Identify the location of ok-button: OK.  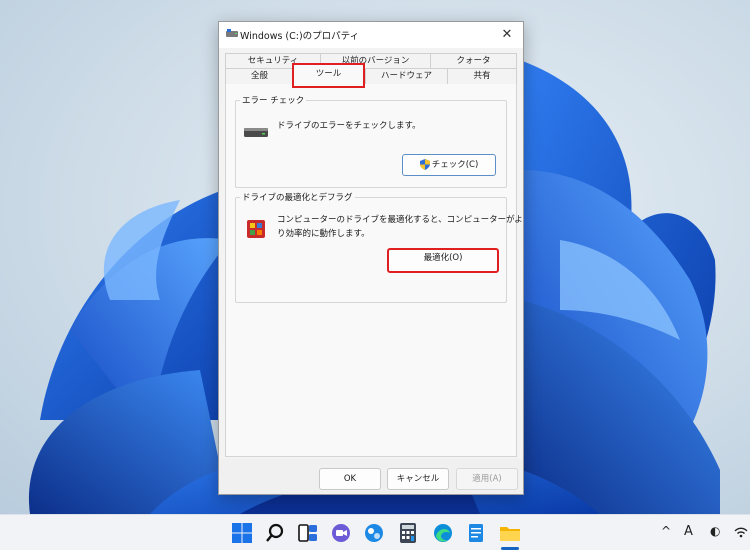
(350, 479).